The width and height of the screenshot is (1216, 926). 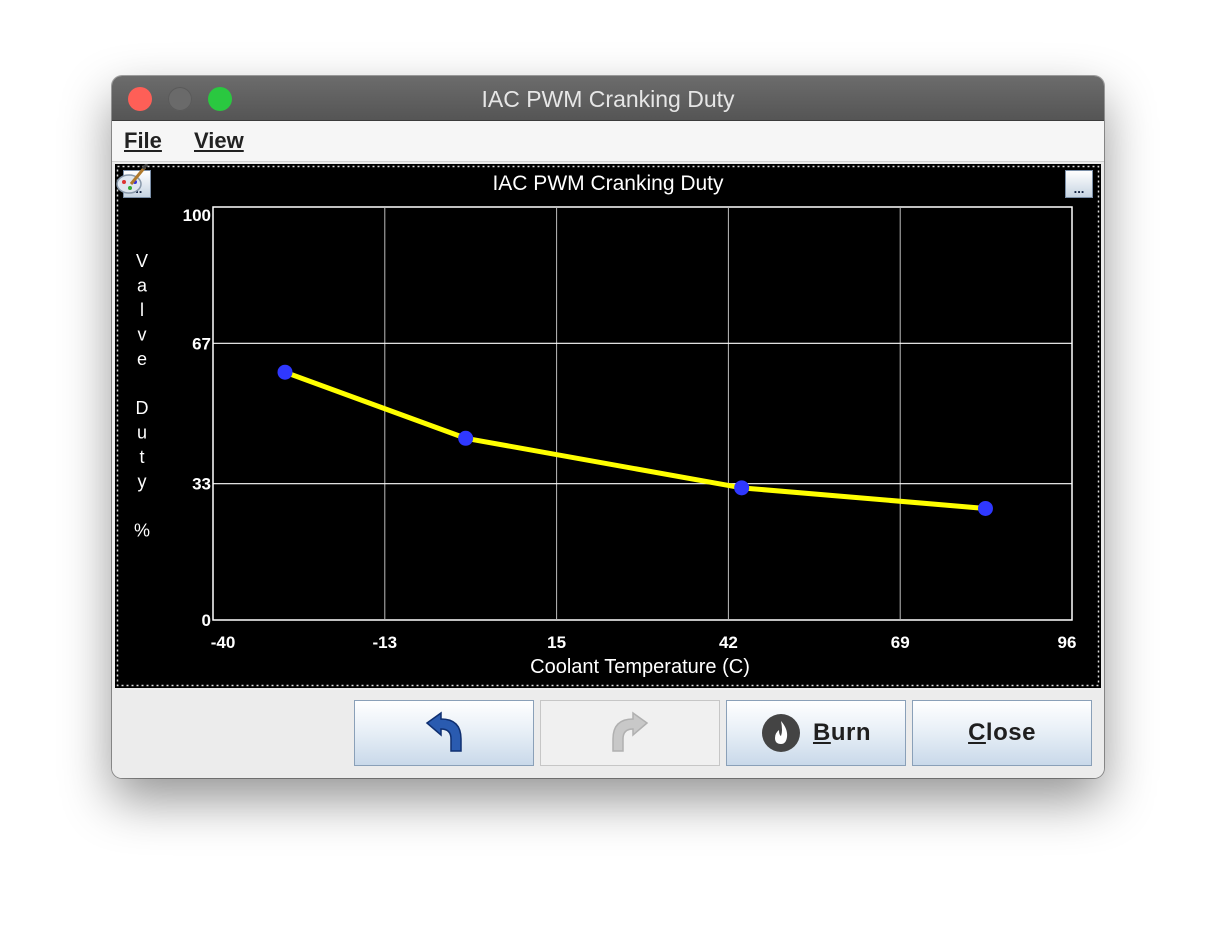 I want to click on burn-mnemonic: B, so click(x=821, y=732).